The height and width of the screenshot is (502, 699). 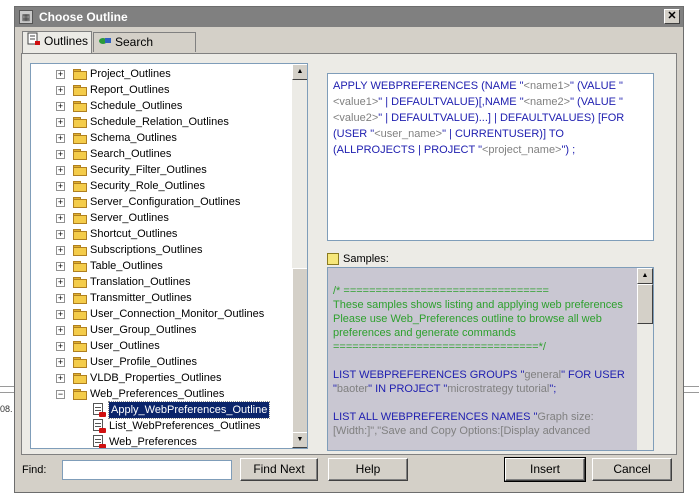 What do you see at coordinates (185, 426) in the screenshot?
I see `tree-outline-label: List_WebPreferences_Outlines` at bounding box center [185, 426].